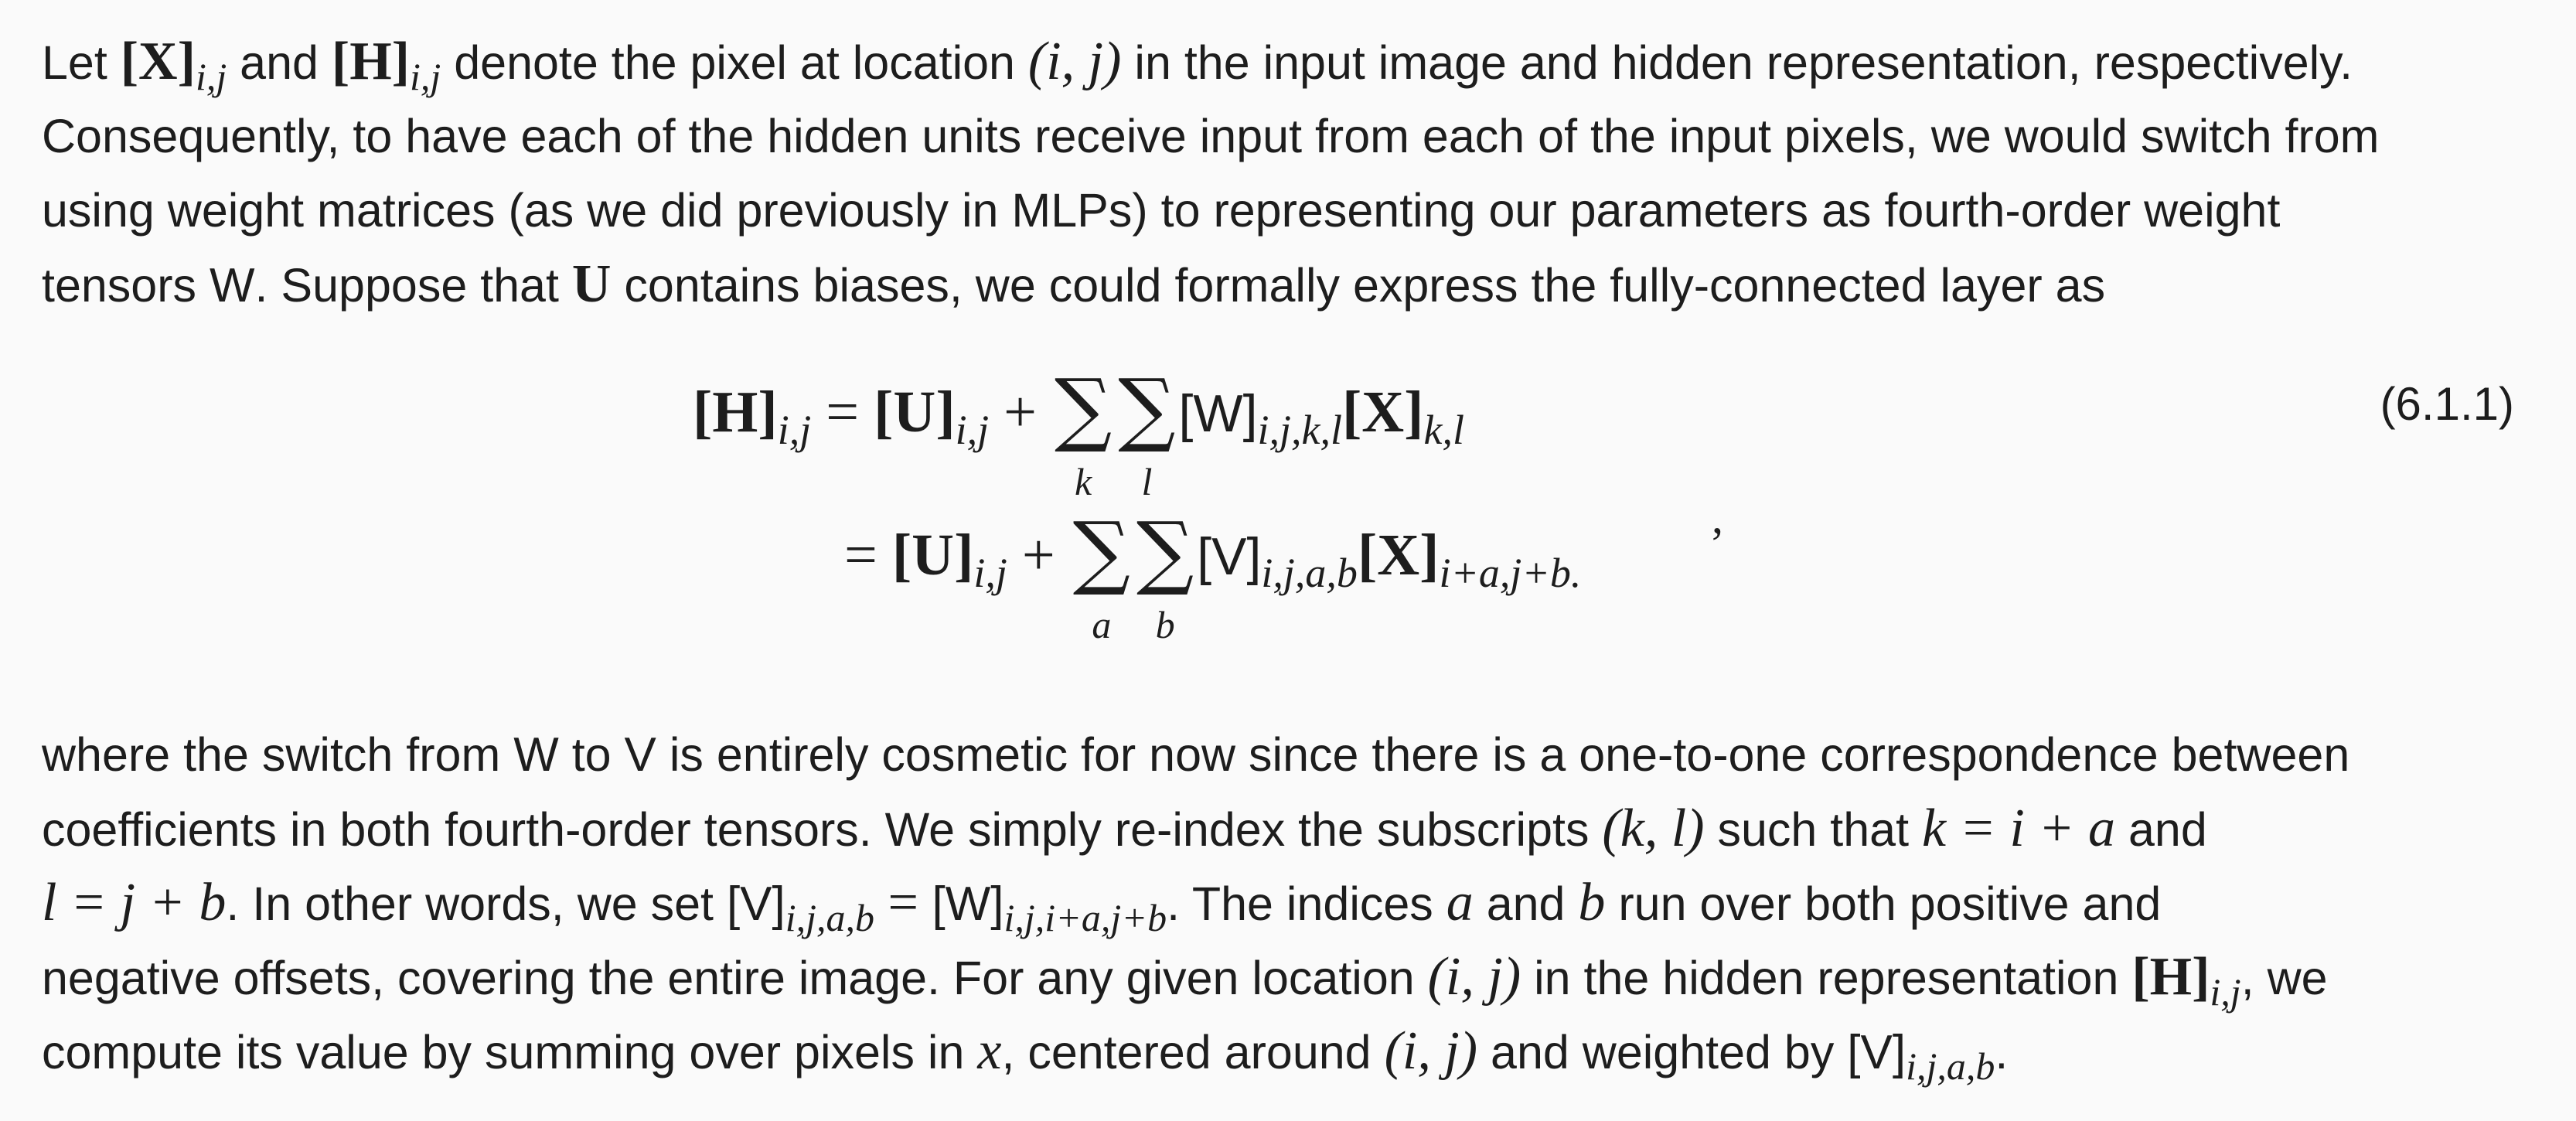 This screenshot has width=2576, height=1121. I want to click on math-subscript: k,l, so click(1443, 430).